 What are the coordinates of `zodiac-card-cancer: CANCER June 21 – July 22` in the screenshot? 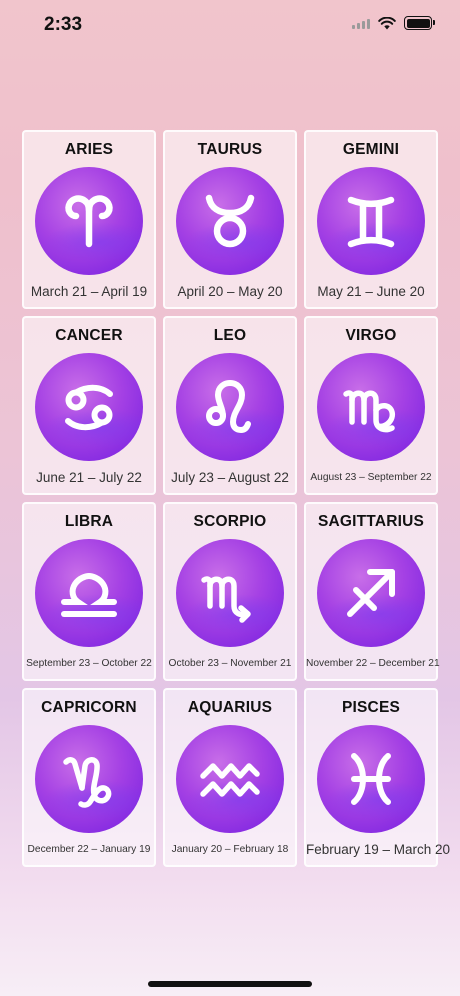 It's located at (89, 405).